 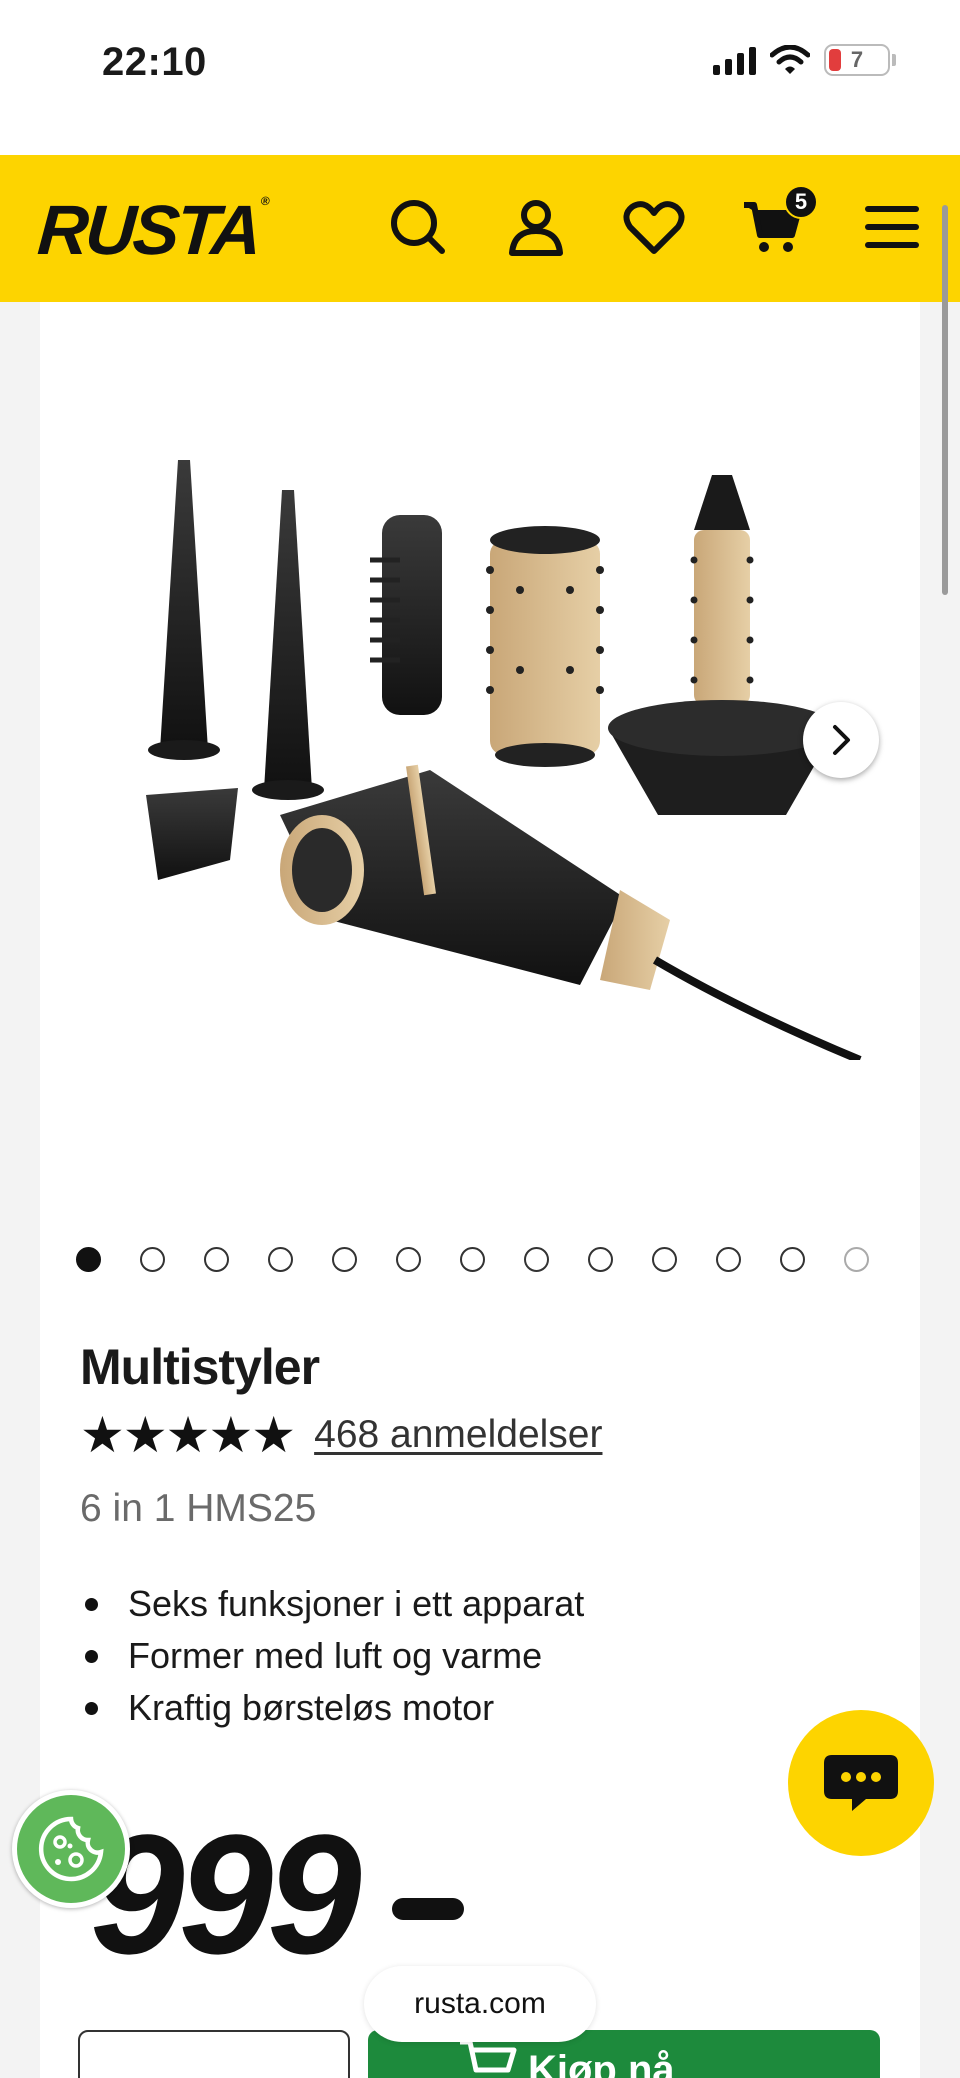 I want to click on quantity-stepper, so click(x=214, y=2054).